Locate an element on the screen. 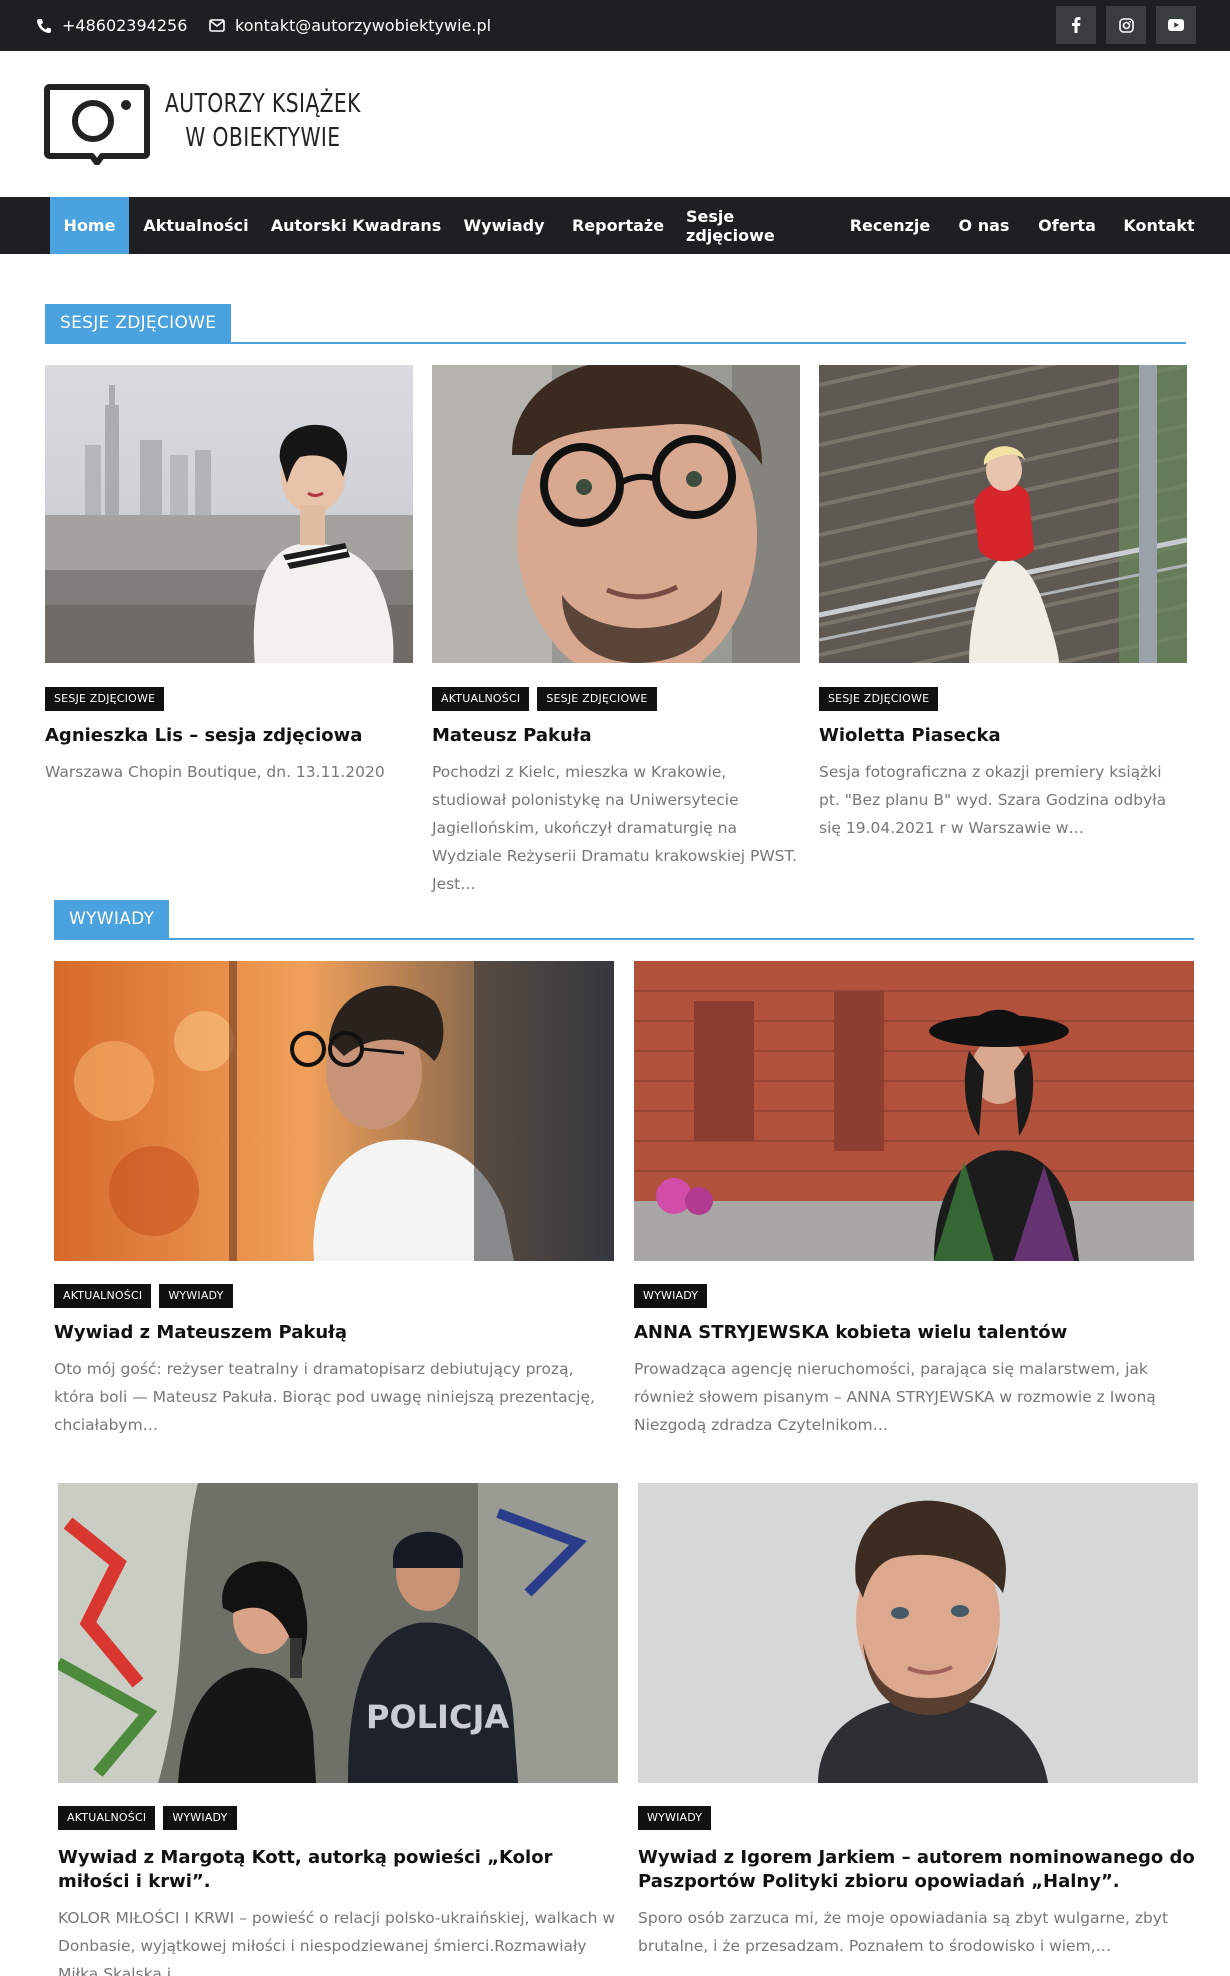  nav-item-home: Home is located at coordinates (89, 225).